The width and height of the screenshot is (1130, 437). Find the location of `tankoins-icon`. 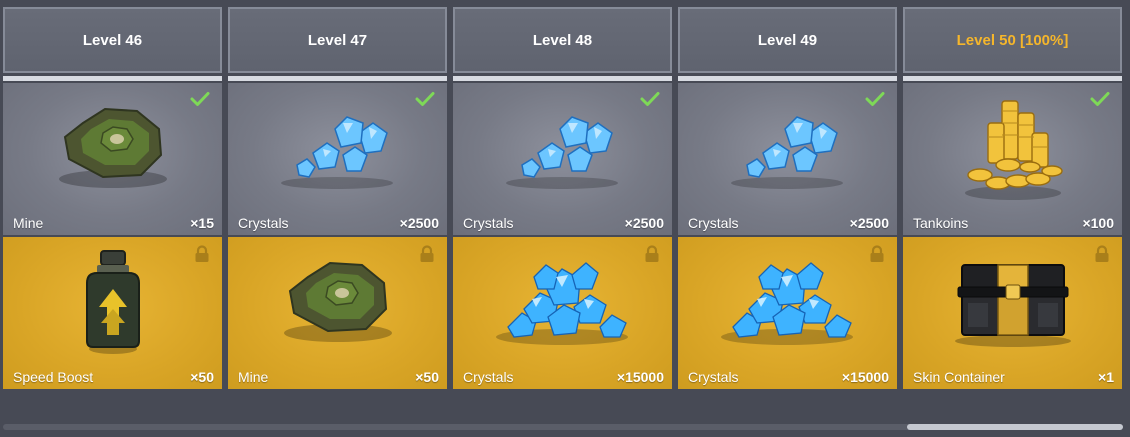

tankoins-icon is located at coordinates (1013, 150).